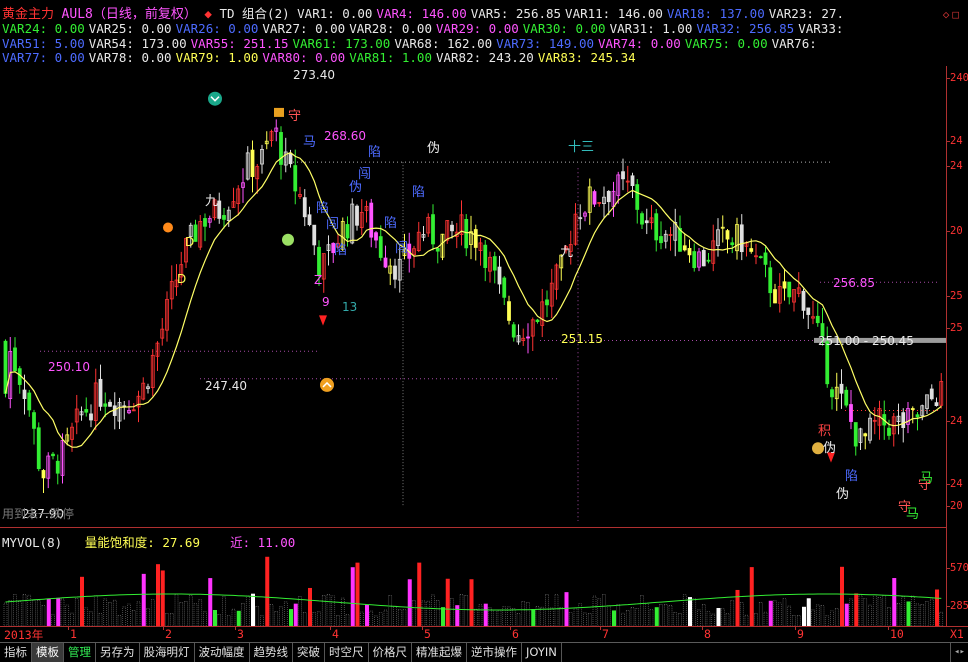 This screenshot has width=968, height=662. I want to click on orange-fruit-icon, so click(168, 227).